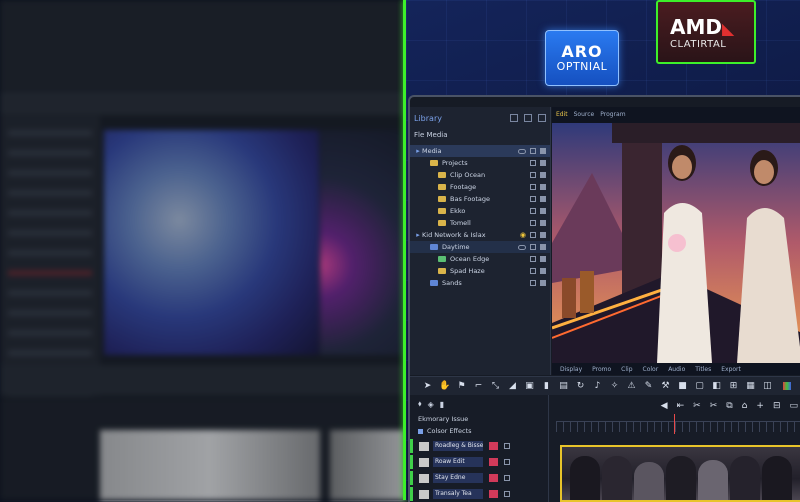  Describe the element at coordinates (442, 404) in the screenshot. I see `track-lock-icon: ▮` at that location.